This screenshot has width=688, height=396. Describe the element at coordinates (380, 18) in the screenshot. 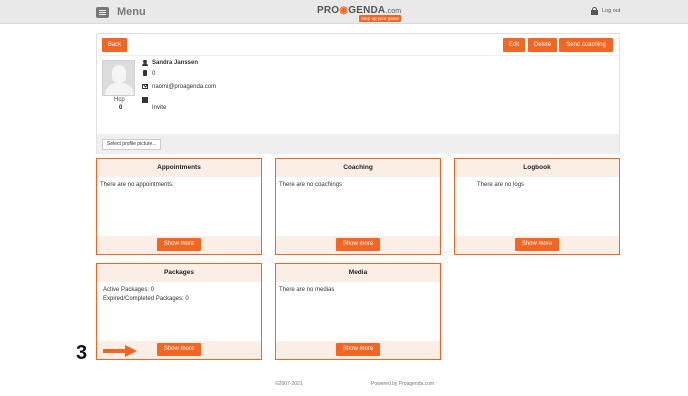

I see `logo-tagline: Step up your game` at that location.